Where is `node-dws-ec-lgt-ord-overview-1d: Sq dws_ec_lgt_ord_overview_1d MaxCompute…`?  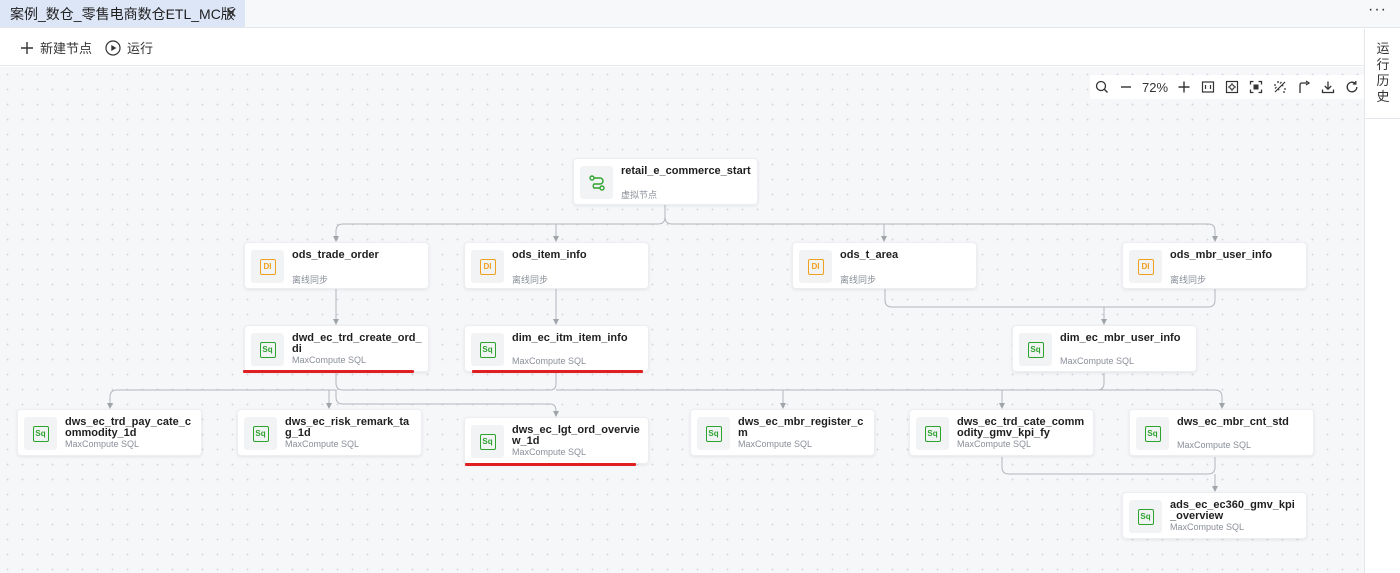 node-dws-ec-lgt-ord-overview-1d: Sq dws_ec_lgt_ord_overview_1d MaxCompute… is located at coordinates (556, 440).